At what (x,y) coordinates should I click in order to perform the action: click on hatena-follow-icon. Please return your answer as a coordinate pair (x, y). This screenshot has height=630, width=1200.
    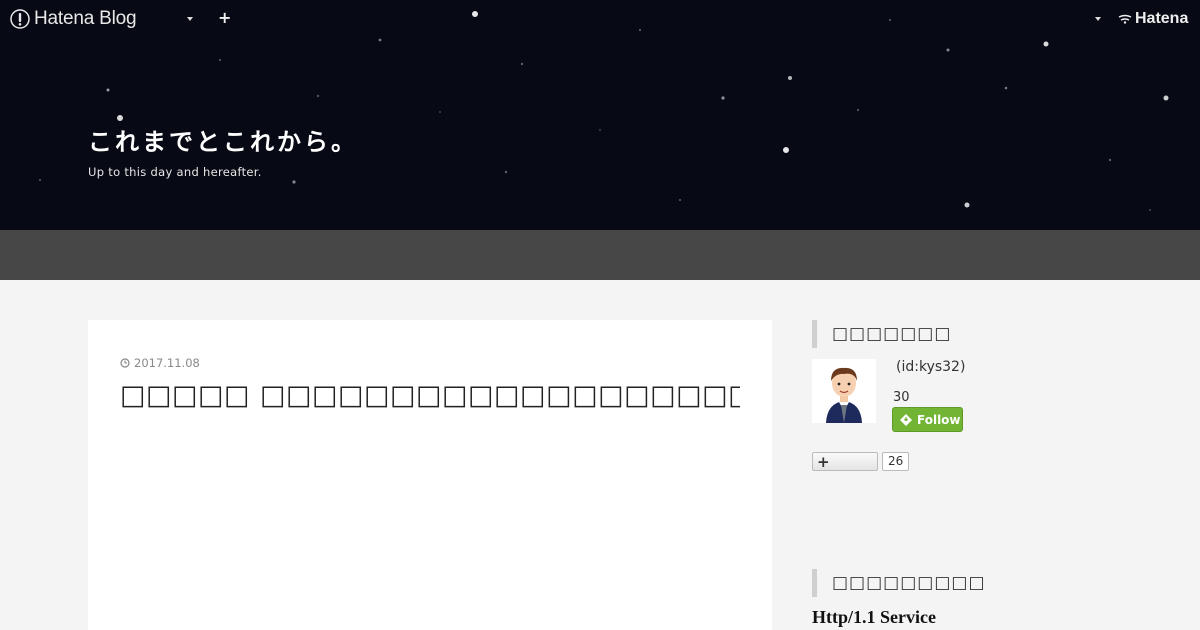
    Looking at the image, I should click on (906, 419).